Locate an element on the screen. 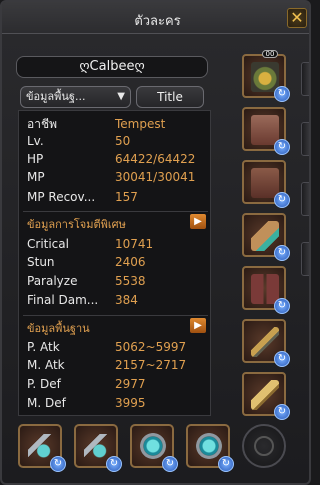 The height and width of the screenshot is (485, 320). earring-left-slot: ↻ is located at coordinates (42, 448).